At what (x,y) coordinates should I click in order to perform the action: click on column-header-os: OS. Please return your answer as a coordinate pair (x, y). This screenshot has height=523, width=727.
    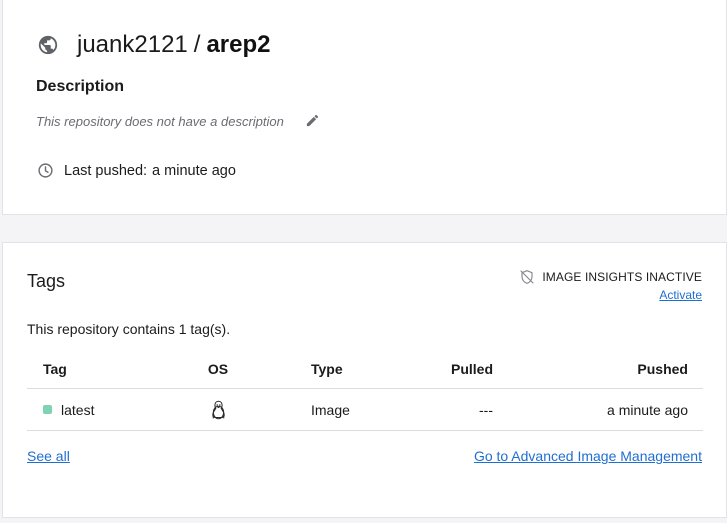
    Looking at the image, I should click on (218, 368).